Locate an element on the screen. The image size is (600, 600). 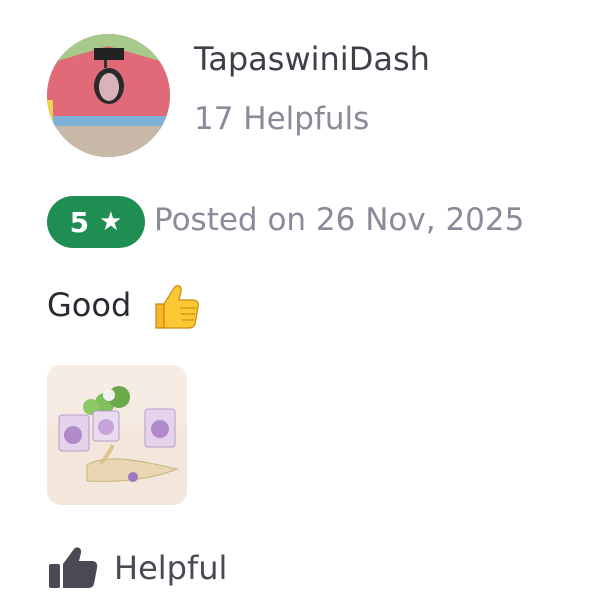
avatar-image is located at coordinates (108, 95).